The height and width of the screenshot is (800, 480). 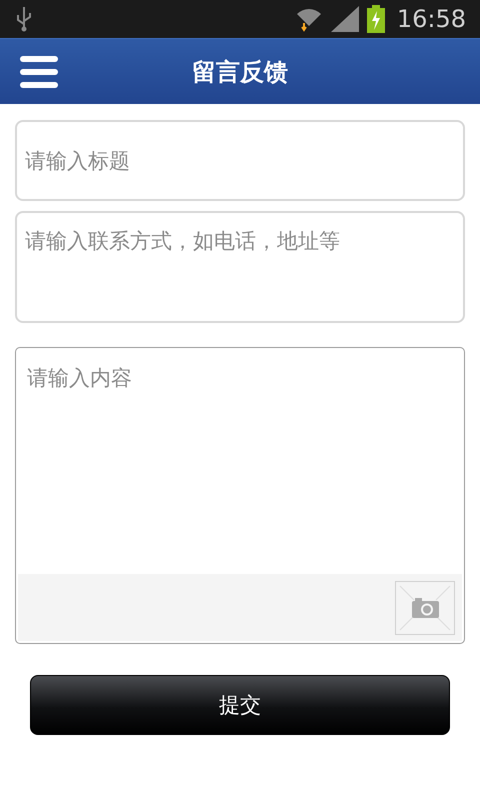 I want to click on title-field: 请输入标题, so click(x=240, y=160).